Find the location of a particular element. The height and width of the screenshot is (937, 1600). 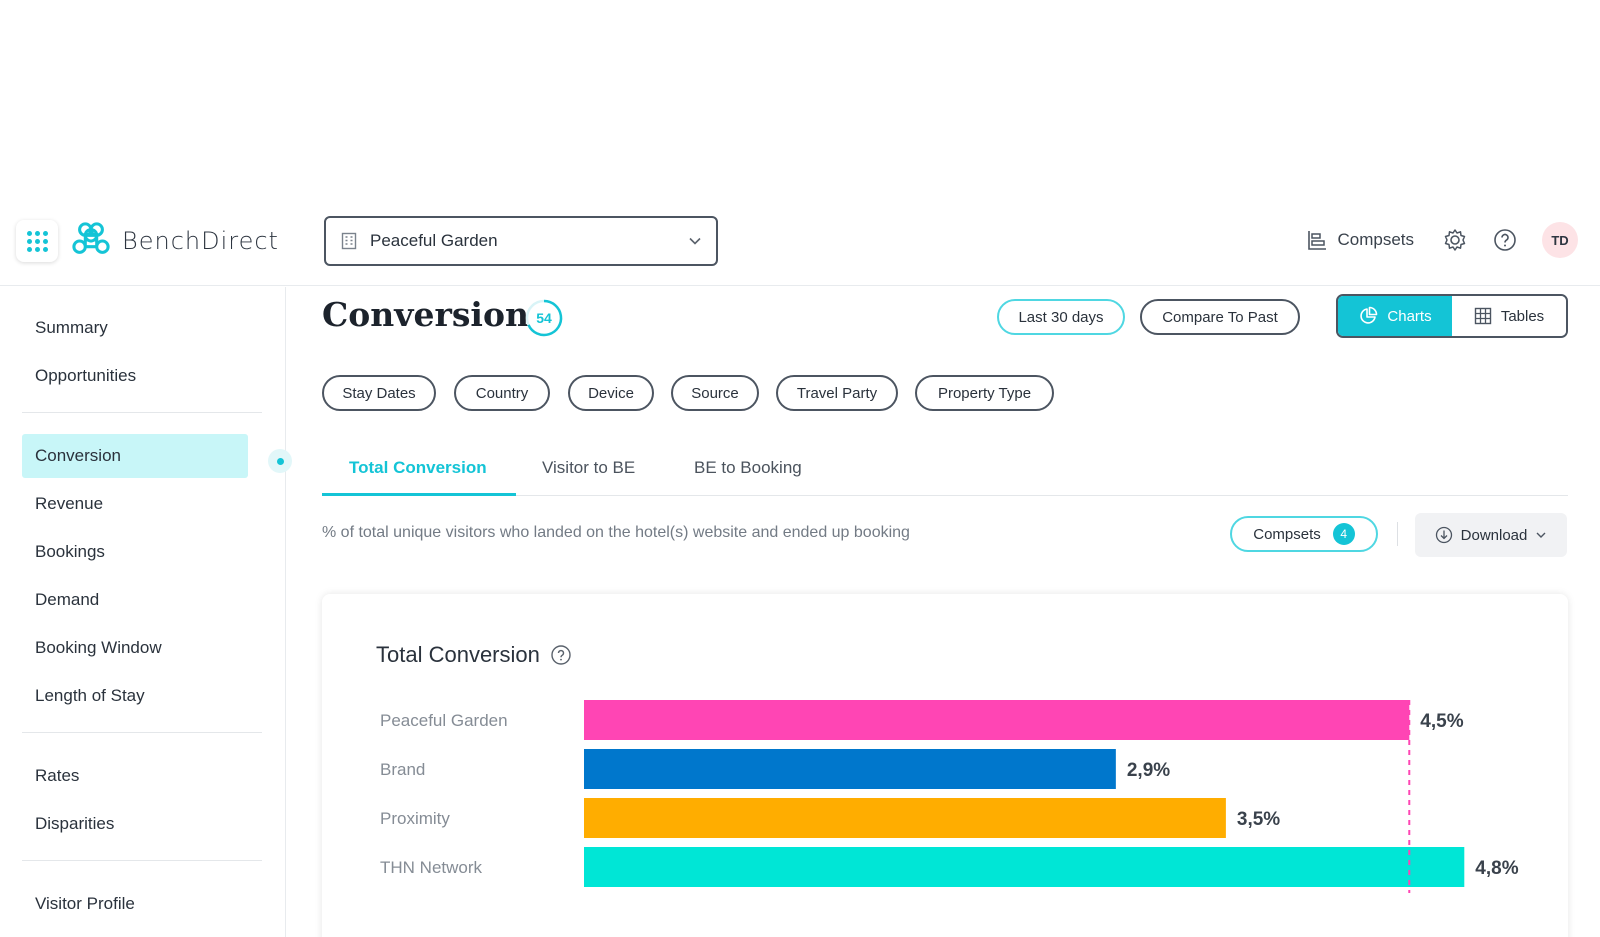

charts-view-button: Charts is located at coordinates (1395, 316).